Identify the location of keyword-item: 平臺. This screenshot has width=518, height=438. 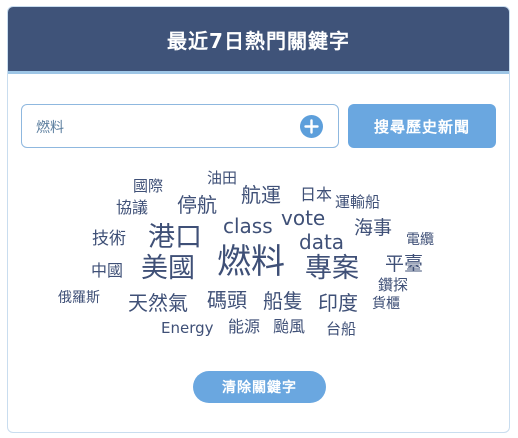
(404, 264).